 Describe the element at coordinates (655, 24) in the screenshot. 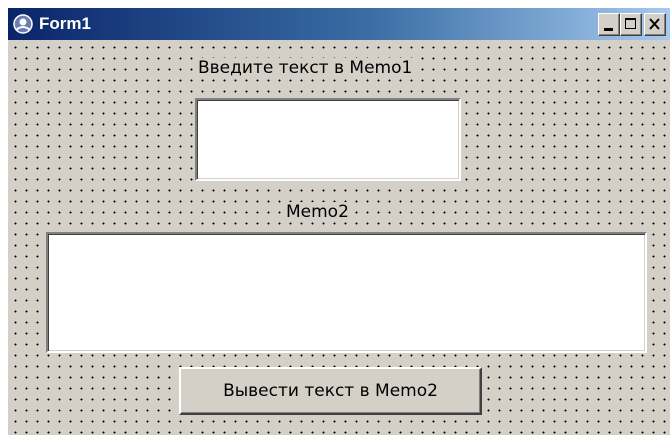

I see `close-button` at that location.